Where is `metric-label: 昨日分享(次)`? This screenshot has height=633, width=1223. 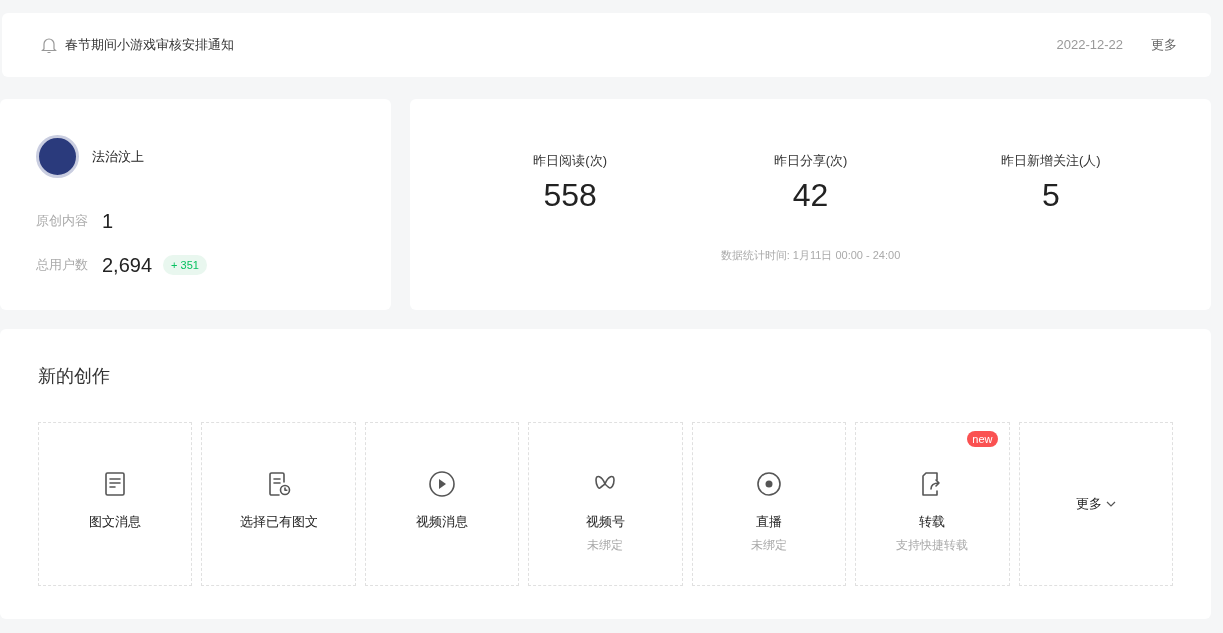 metric-label: 昨日分享(次) is located at coordinates (810, 161).